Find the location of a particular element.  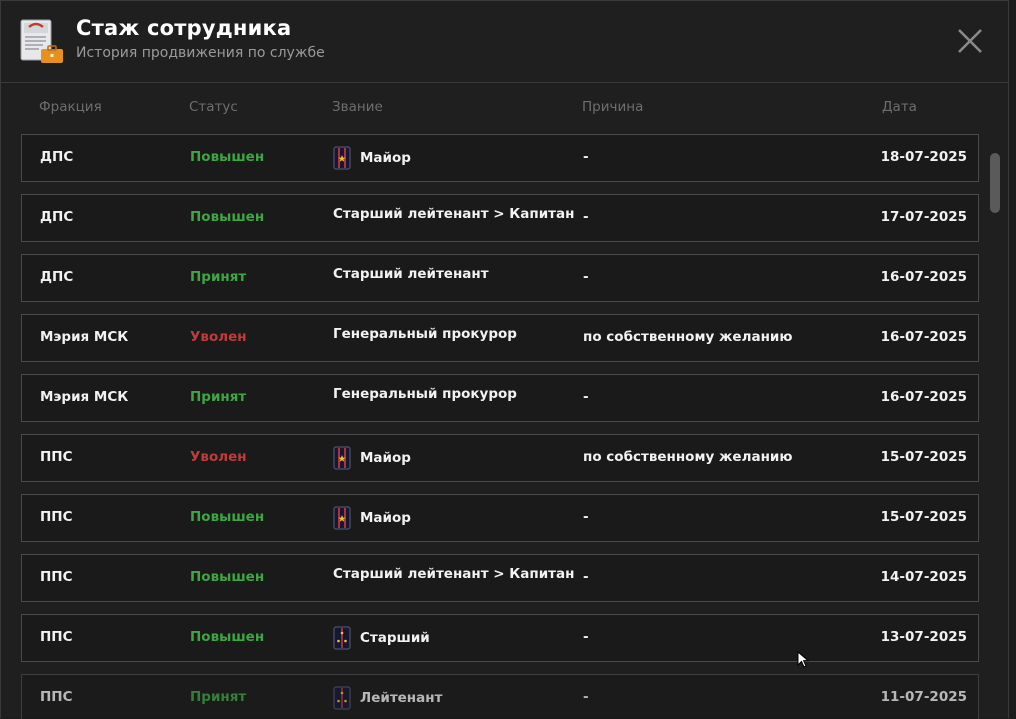

table-row: ППС Повышен Старший - 13-07-2025 is located at coordinates (500, 638).